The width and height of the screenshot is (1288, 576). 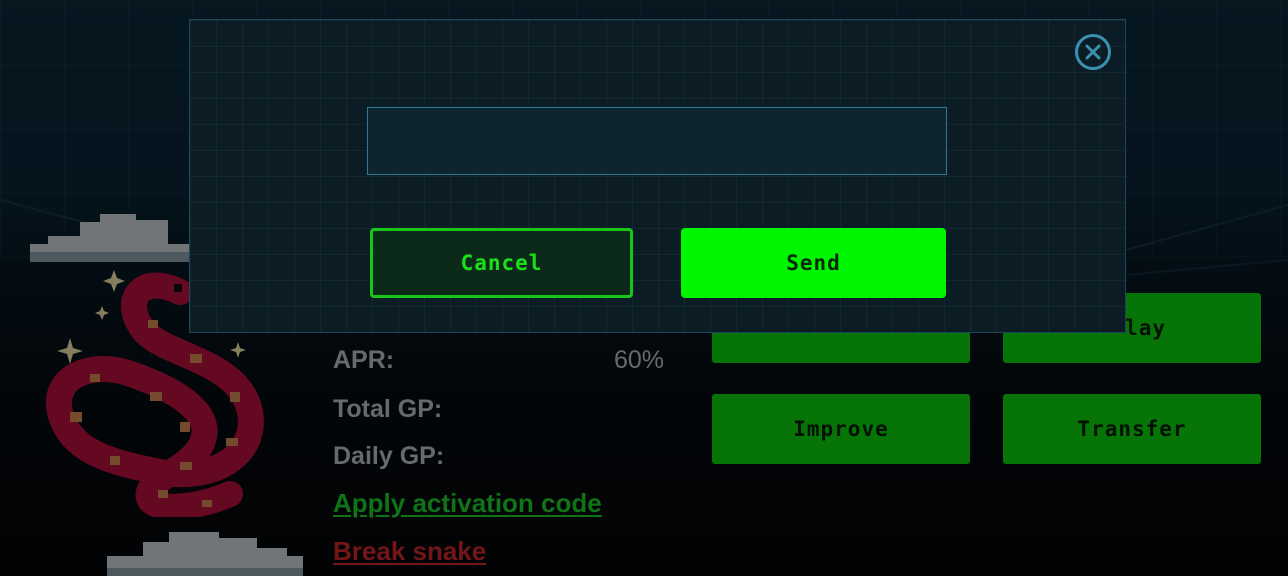 I want to click on send-button-label: Send, so click(x=813, y=263).